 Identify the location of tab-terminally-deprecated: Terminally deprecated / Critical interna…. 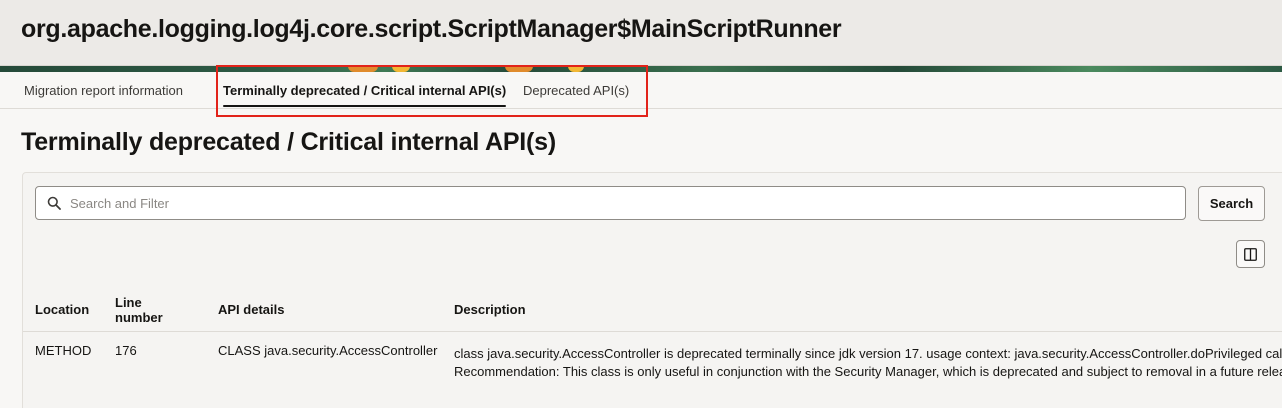
(365, 90).